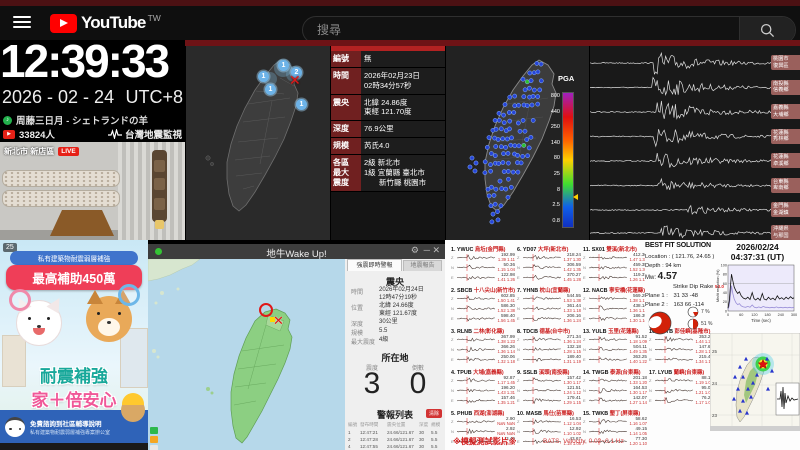 The height and width of the screenshot is (450, 800). I want to click on shiba-dog-mascot, so click(113, 313).